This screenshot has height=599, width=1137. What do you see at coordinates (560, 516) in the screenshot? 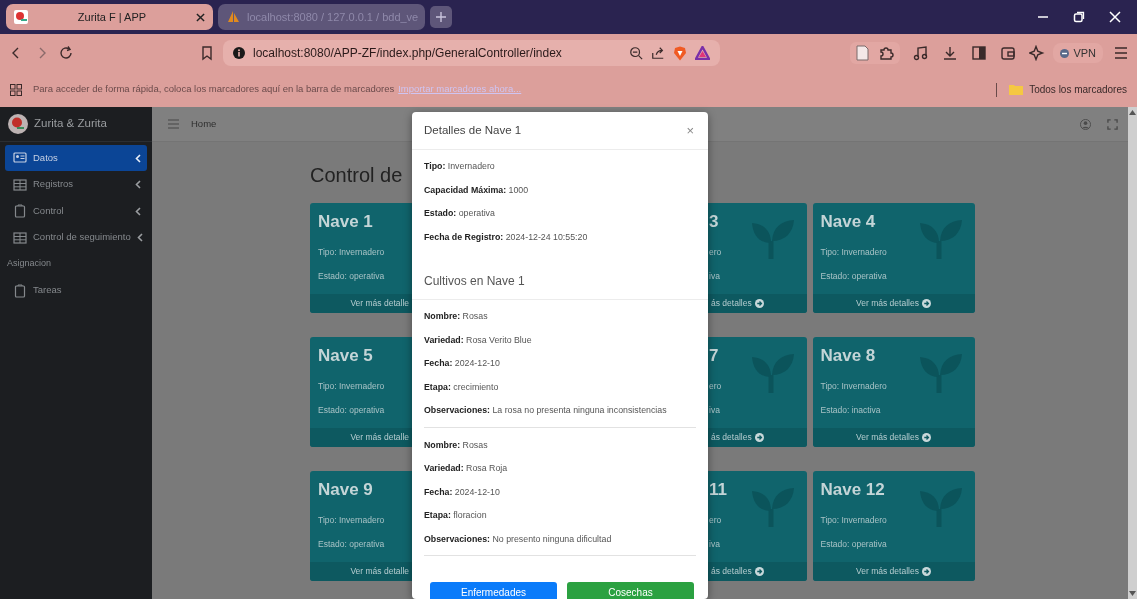
I see `crop-field: Etapa: floracion` at bounding box center [560, 516].